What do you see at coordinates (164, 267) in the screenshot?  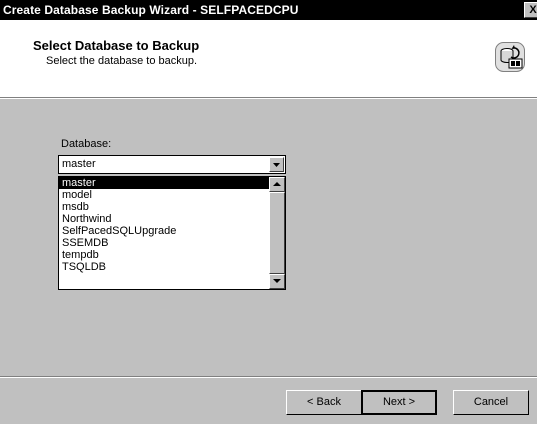 I see `list-item: TSQLDB` at bounding box center [164, 267].